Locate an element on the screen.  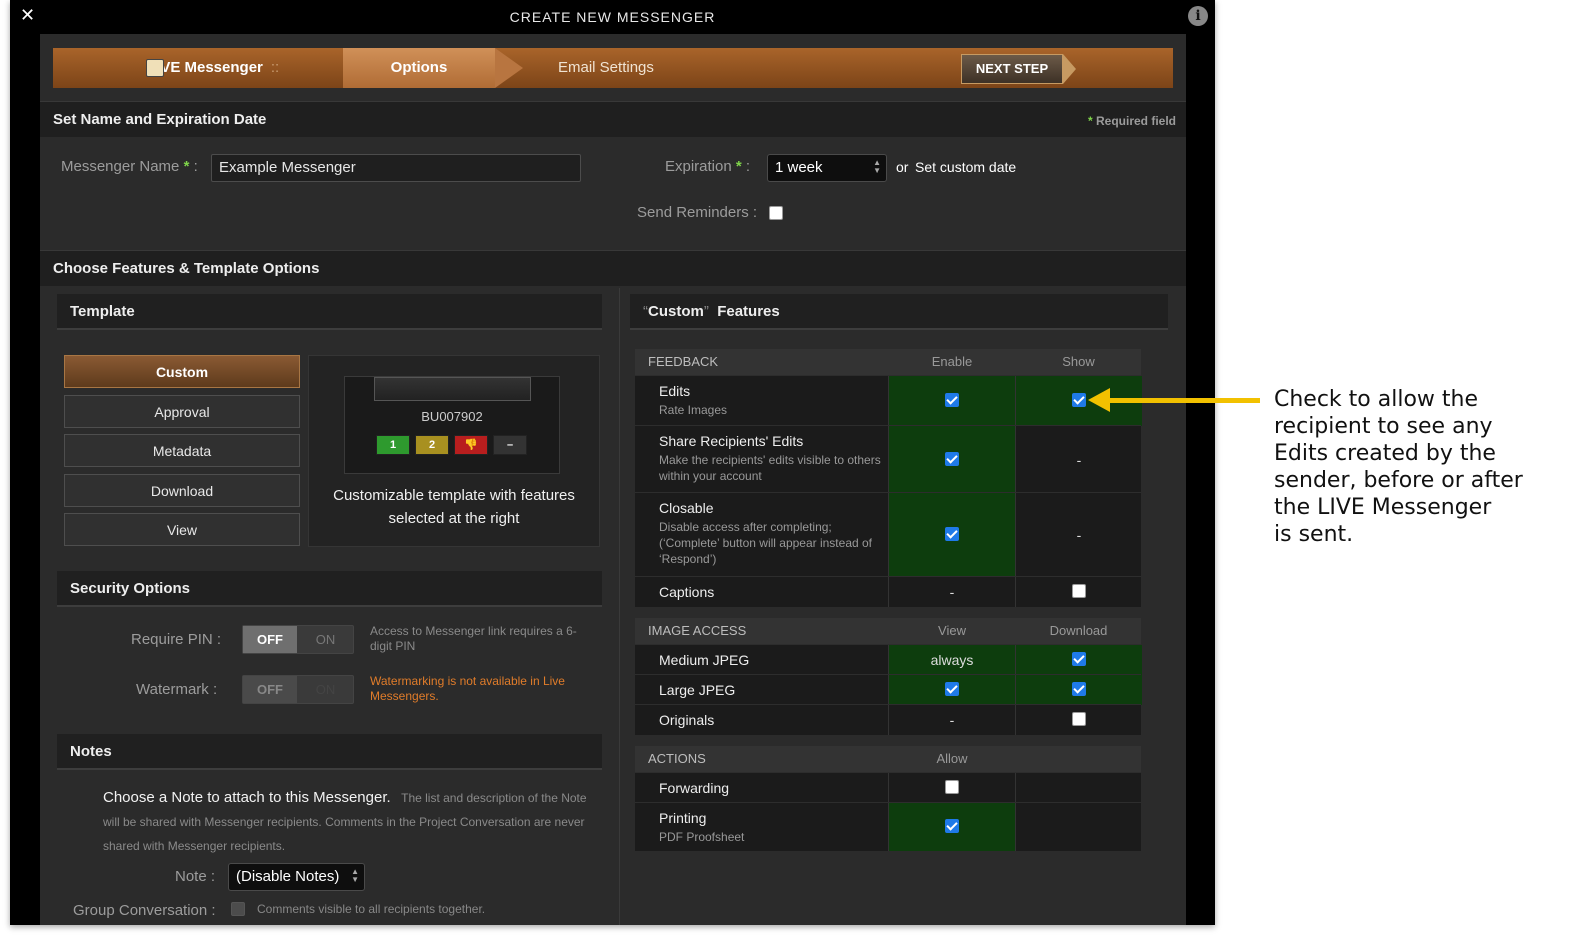
feature-row: Large JPEG is located at coordinates (888, 689).